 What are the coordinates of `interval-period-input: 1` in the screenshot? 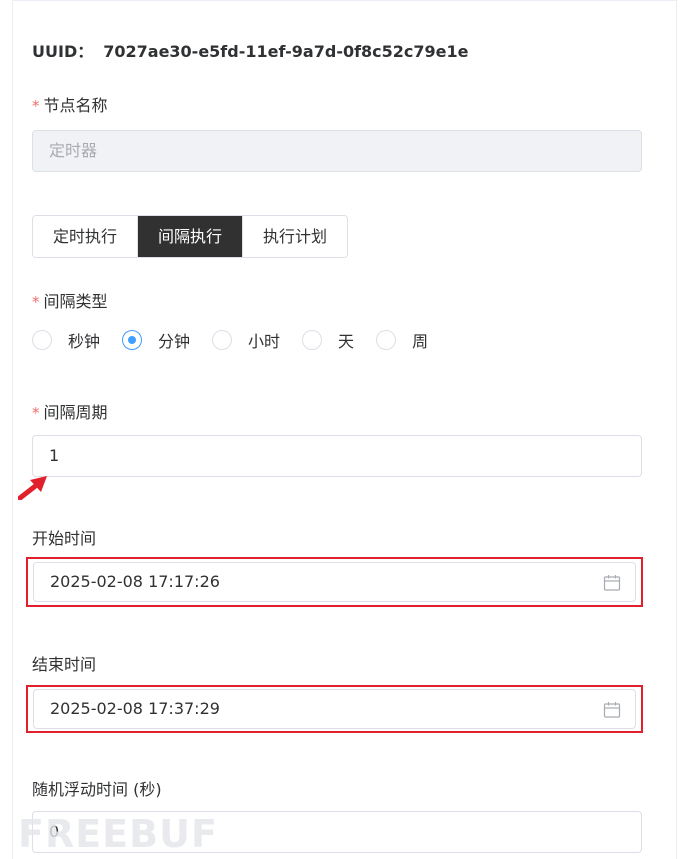 It's located at (337, 456).